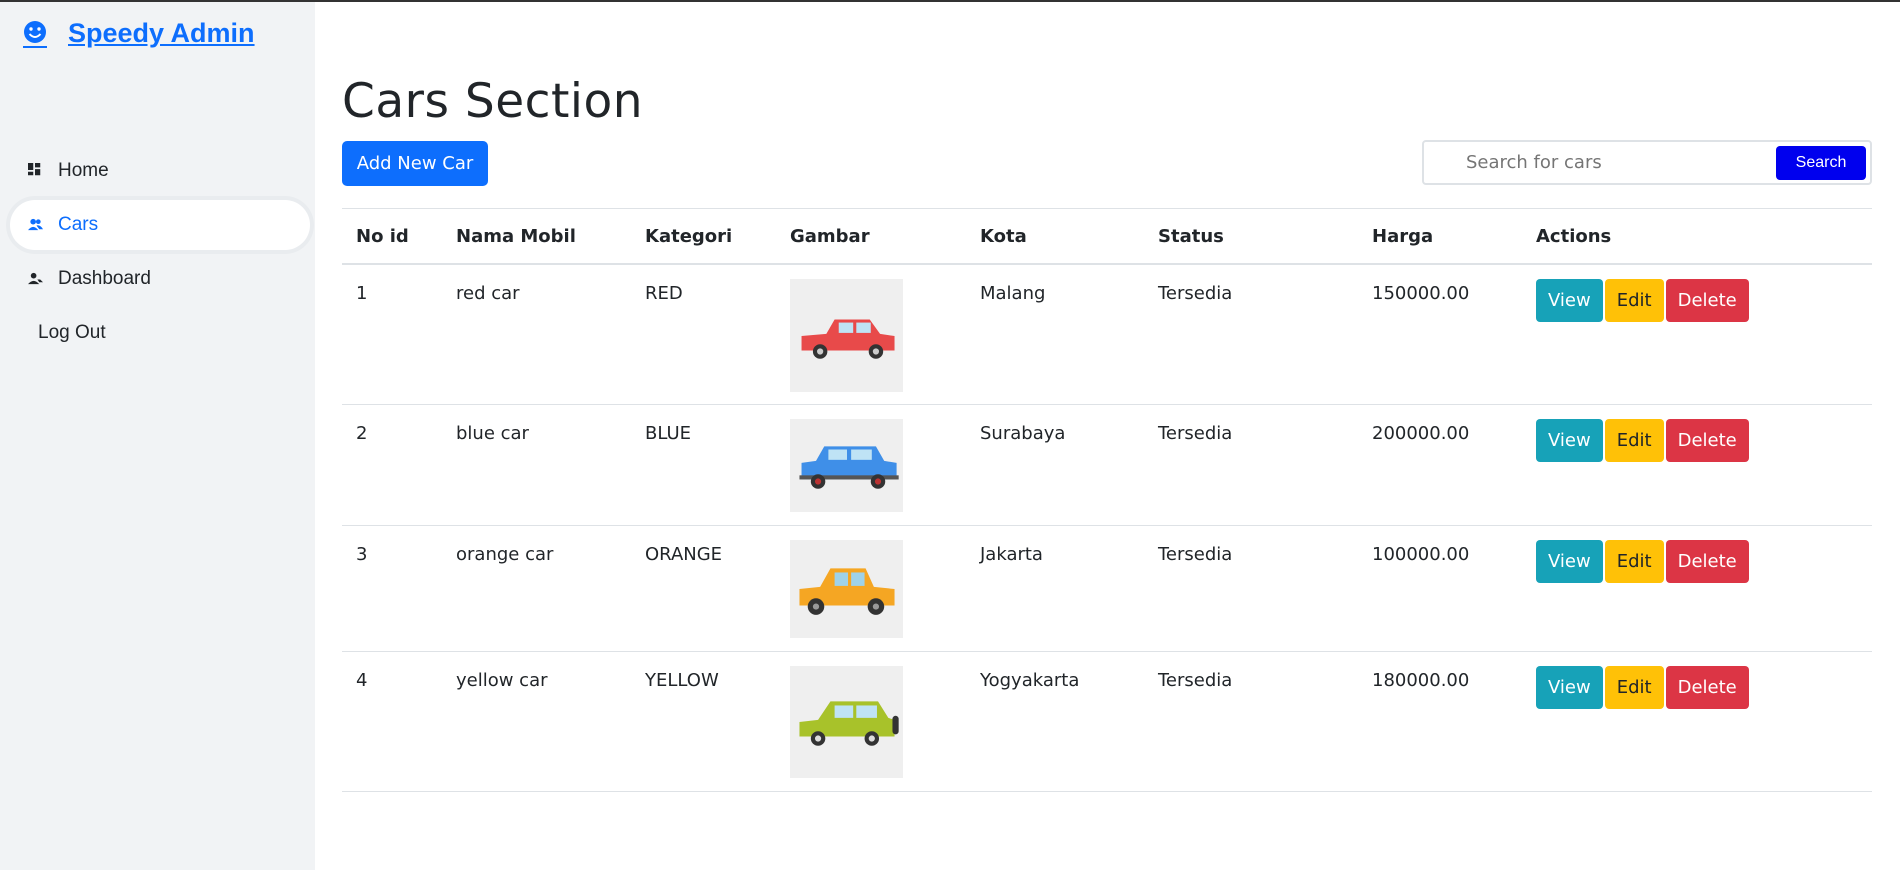 This screenshot has height=870, width=1900. I want to click on next-row-actions-partial, so click(1651, 808).